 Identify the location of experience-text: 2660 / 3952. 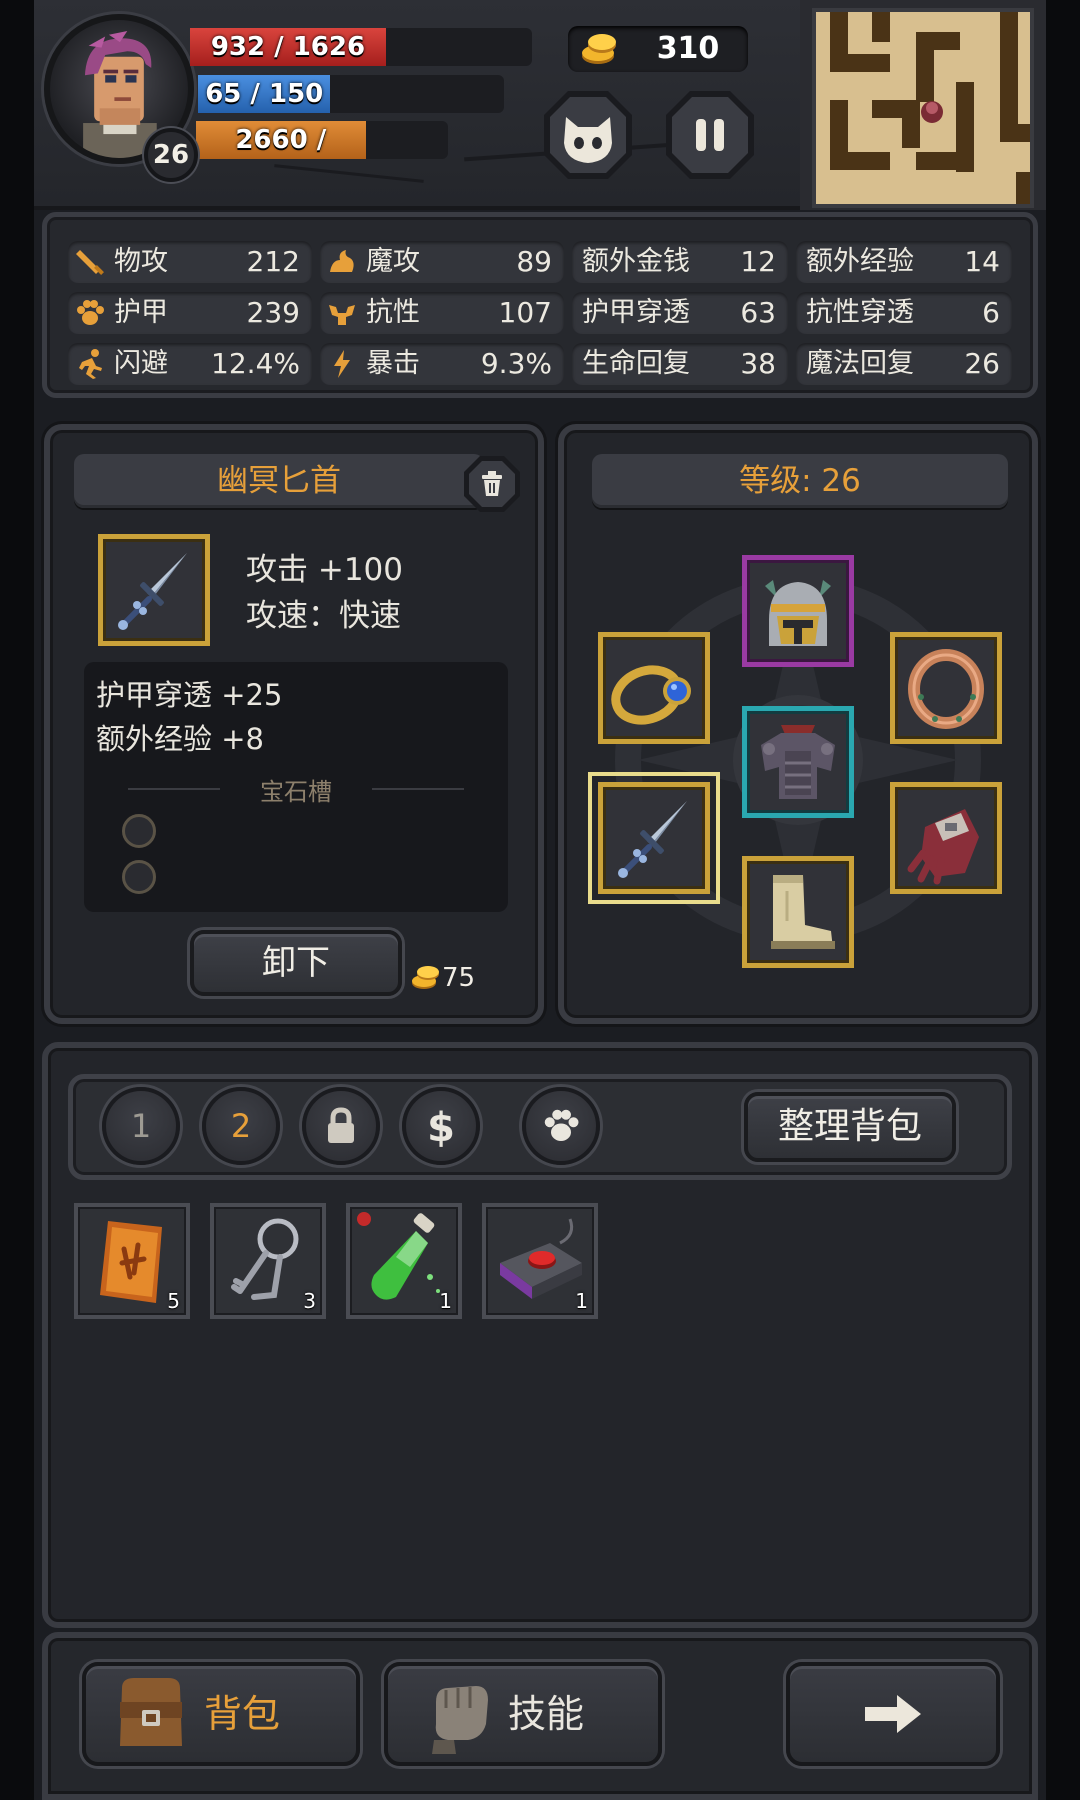
(281, 140).